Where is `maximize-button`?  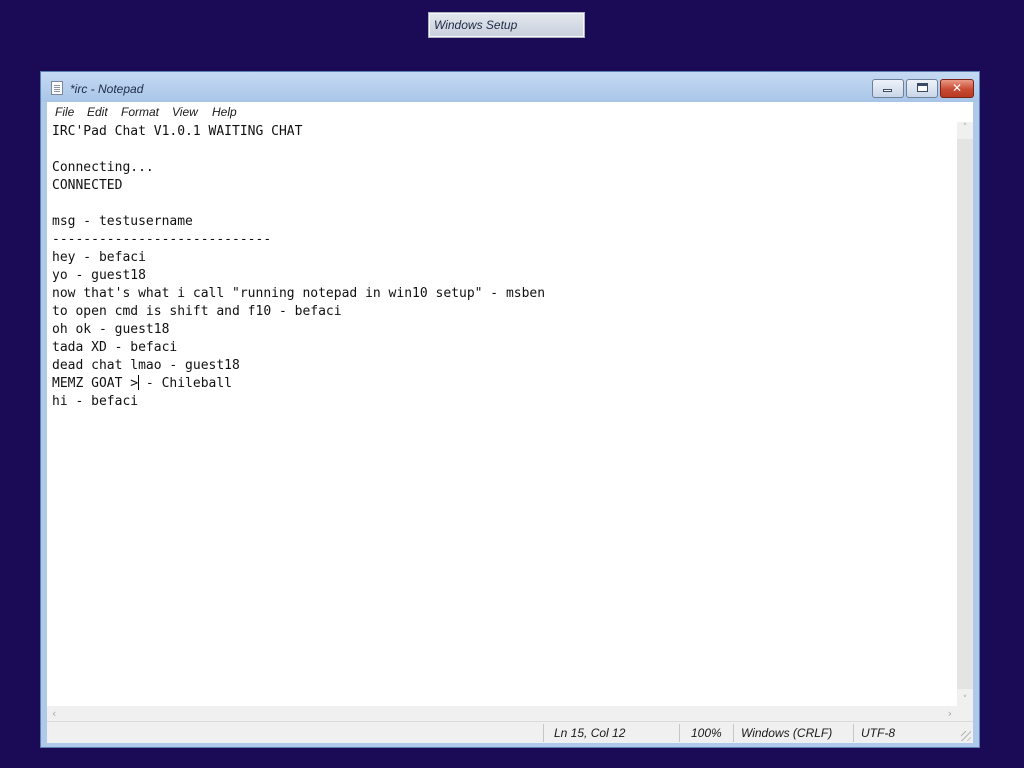
maximize-button is located at coordinates (922, 88).